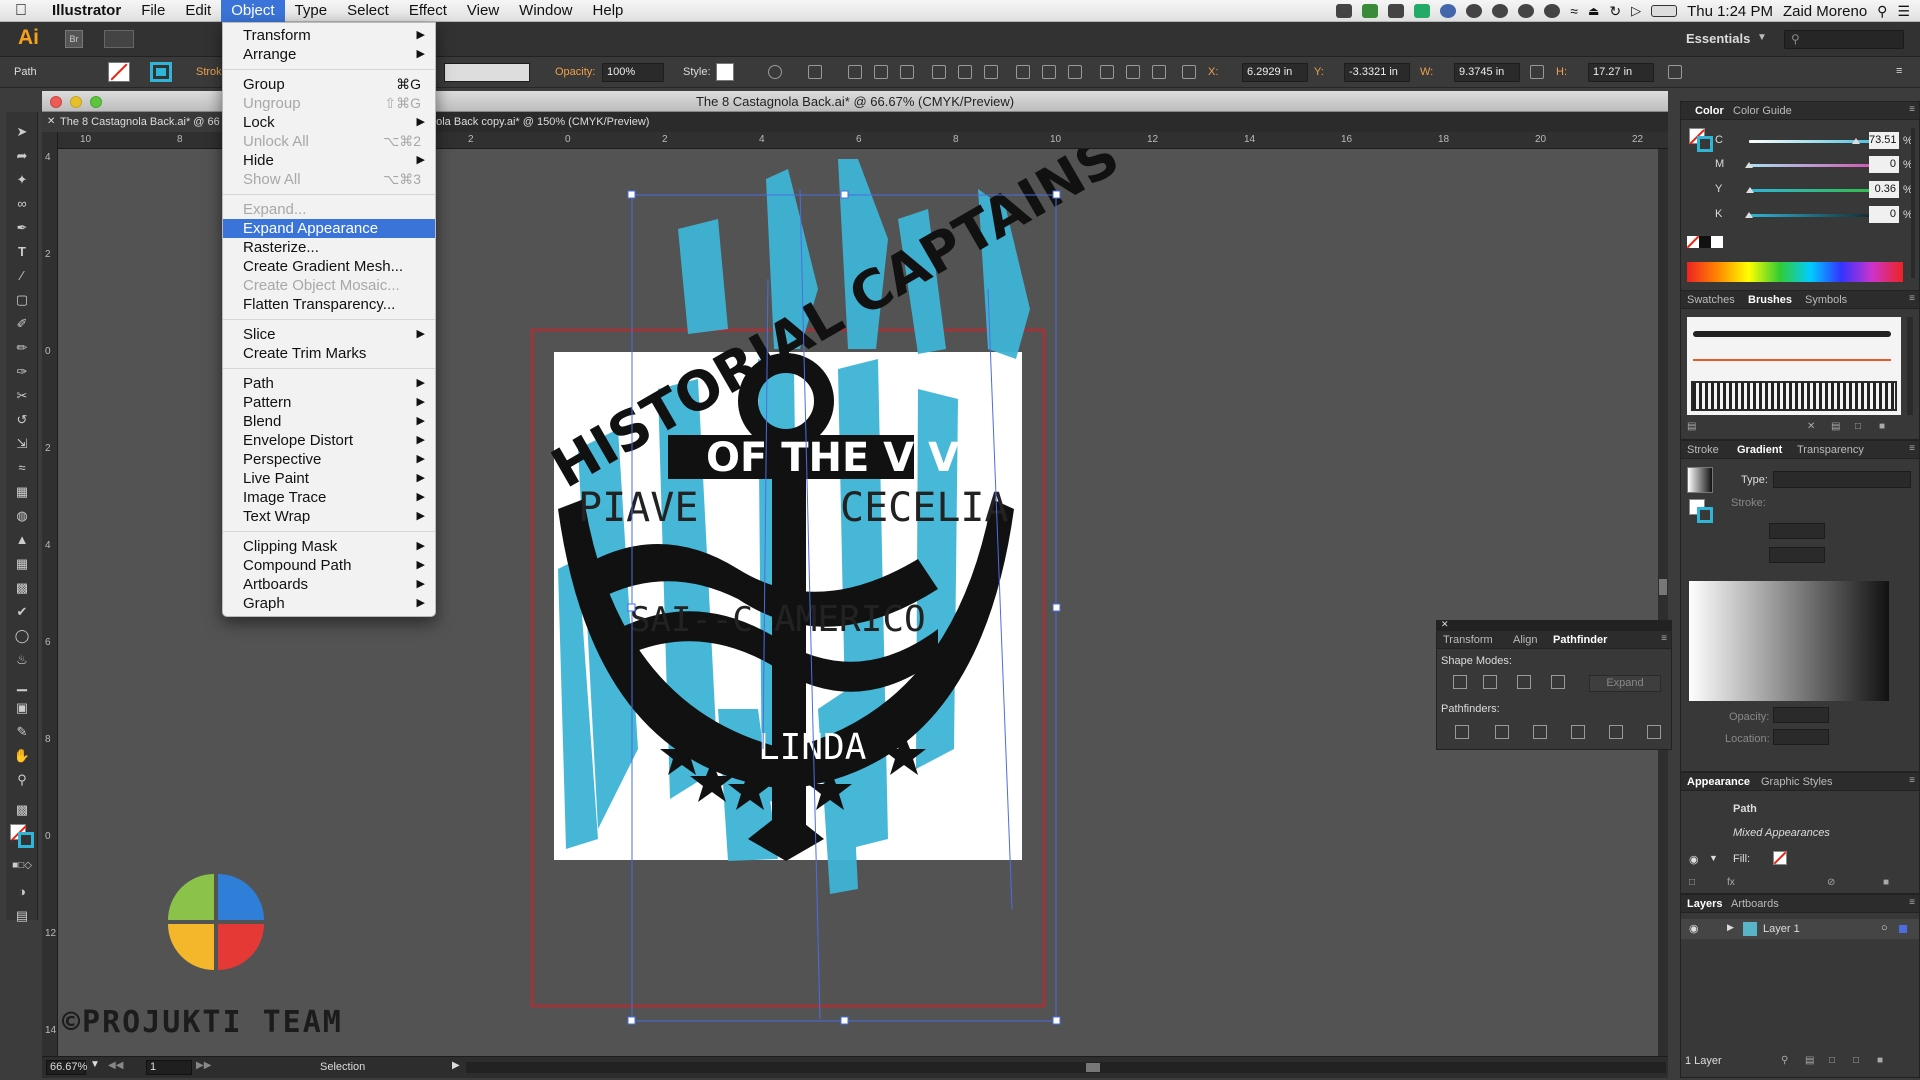 The width and height of the screenshot is (1920, 1080). I want to click on stop-opacity-field, so click(1801, 715).